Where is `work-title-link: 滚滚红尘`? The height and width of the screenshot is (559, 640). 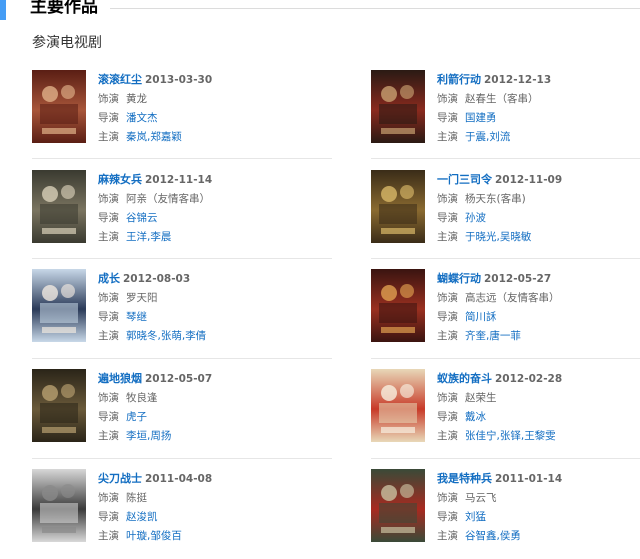 work-title-link: 滚滚红尘 is located at coordinates (120, 79).